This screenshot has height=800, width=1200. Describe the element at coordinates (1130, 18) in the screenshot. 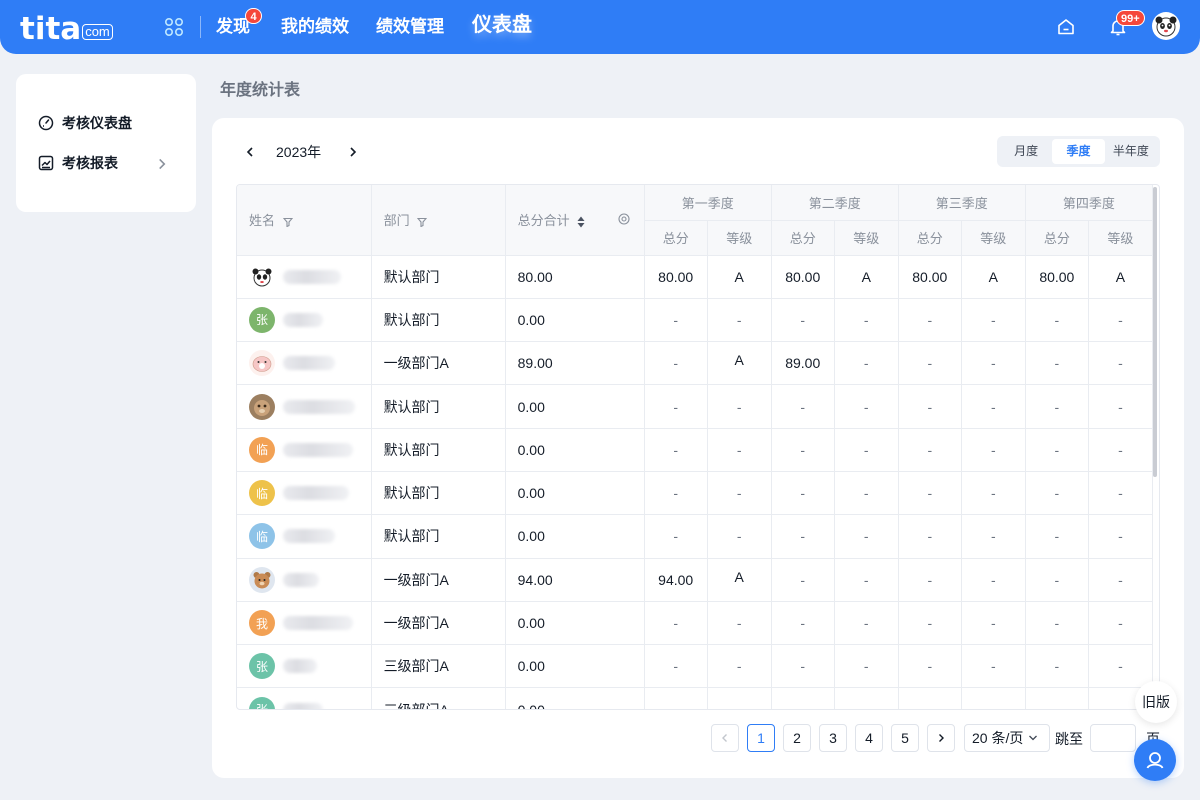

I see `notification-badge: 99+` at that location.